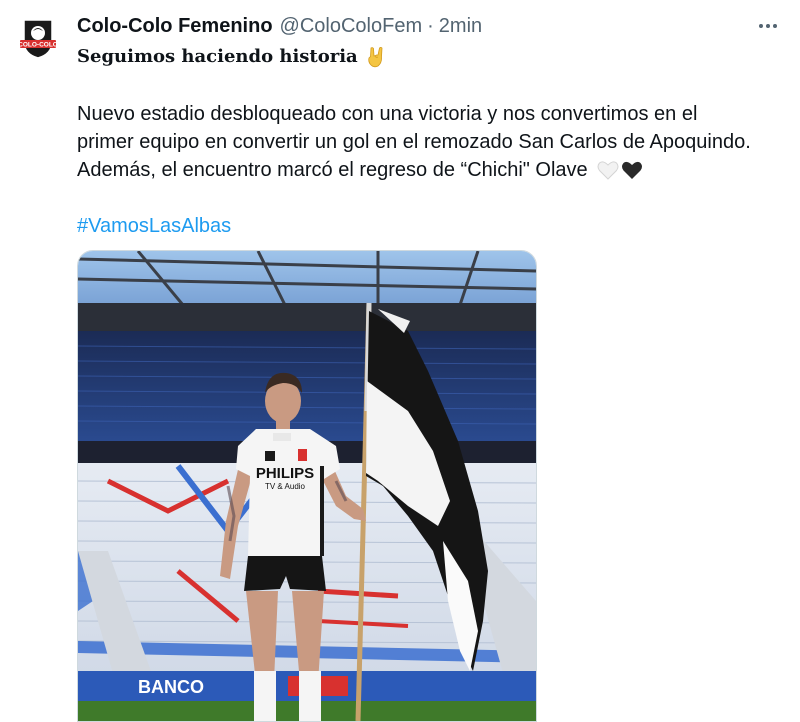 This screenshot has width=800, height=722. Describe the element at coordinates (351, 26) in the screenshot. I see `author-handle: @ColoColoFem` at that location.